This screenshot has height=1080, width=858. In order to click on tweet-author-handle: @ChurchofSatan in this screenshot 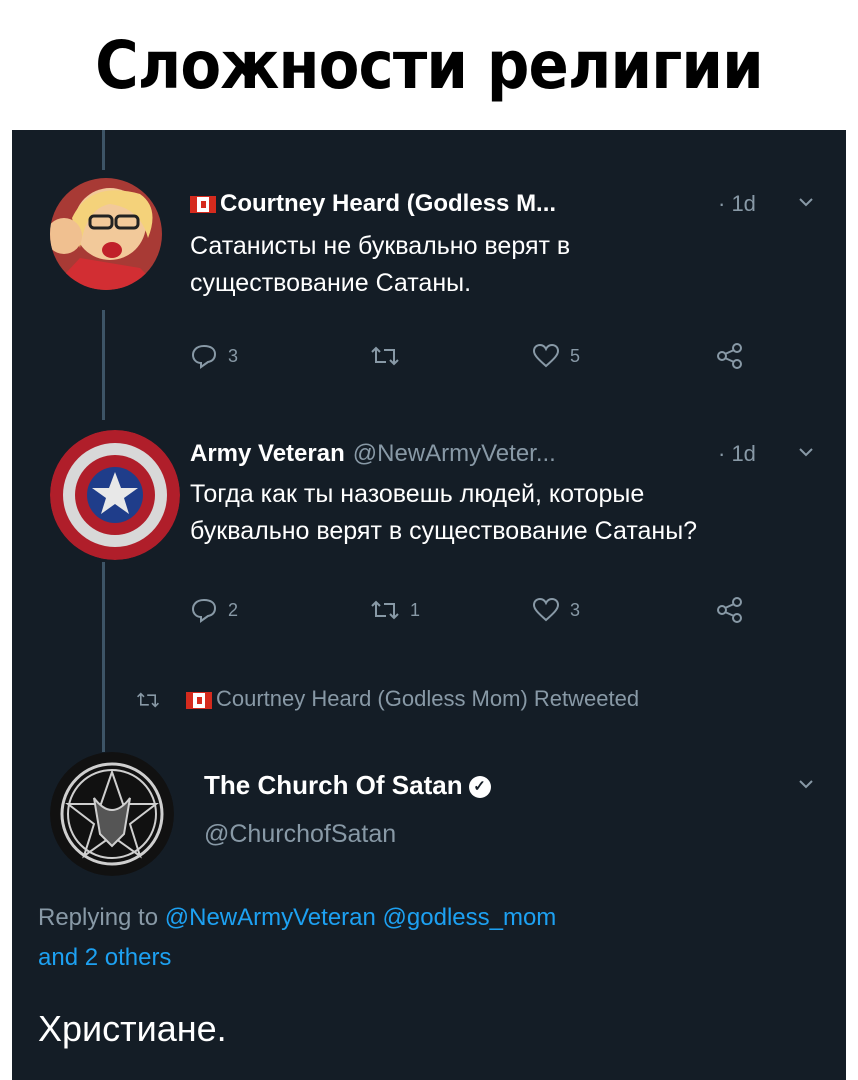, I will do `click(300, 834)`.